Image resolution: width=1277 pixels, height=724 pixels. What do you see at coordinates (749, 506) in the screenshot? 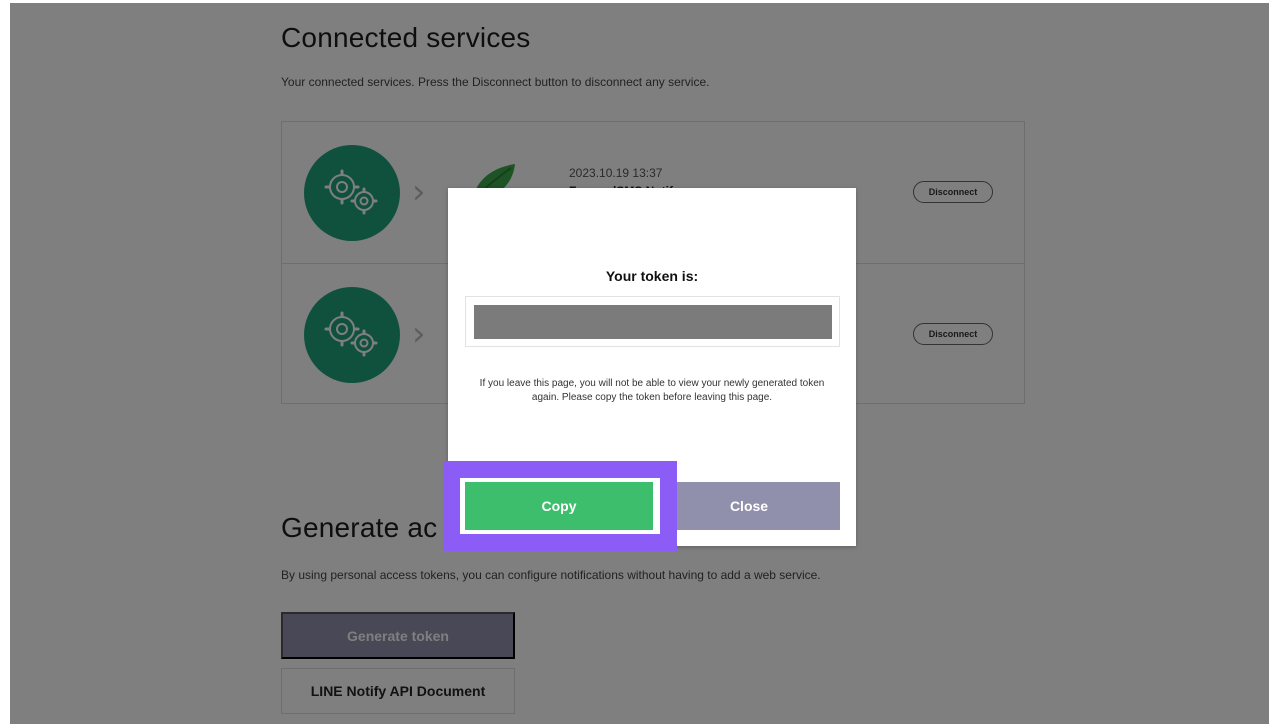
I see `close-button: Close` at bounding box center [749, 506].